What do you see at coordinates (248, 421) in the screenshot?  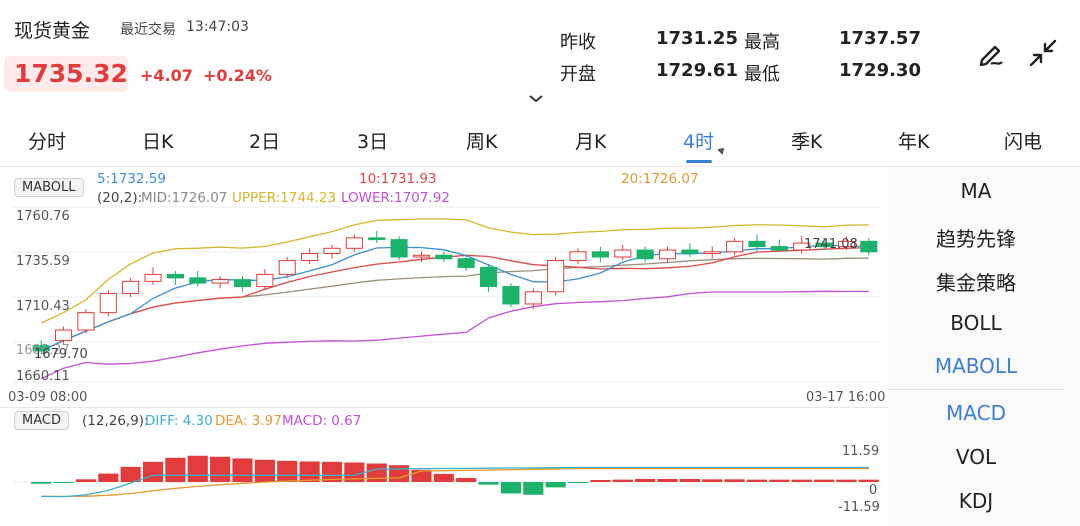 I see `macd-dea-value: DEA: 3.97` at bounding box center [248, 421].